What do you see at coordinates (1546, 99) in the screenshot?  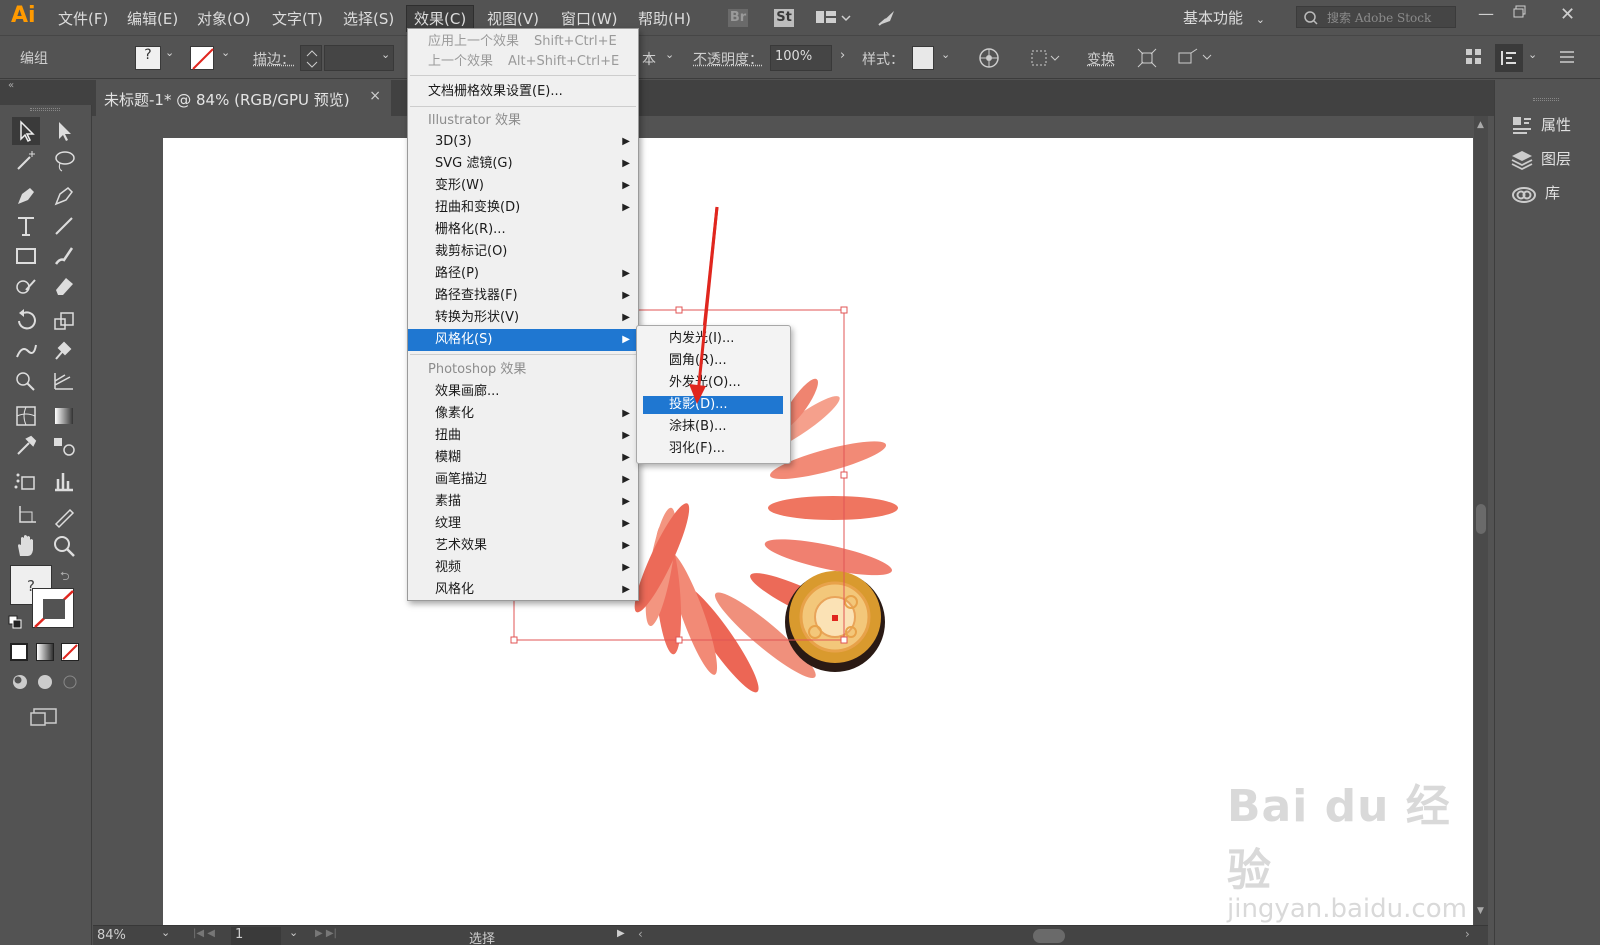 I see `panel-grip` at bounding box center [1546, 99].